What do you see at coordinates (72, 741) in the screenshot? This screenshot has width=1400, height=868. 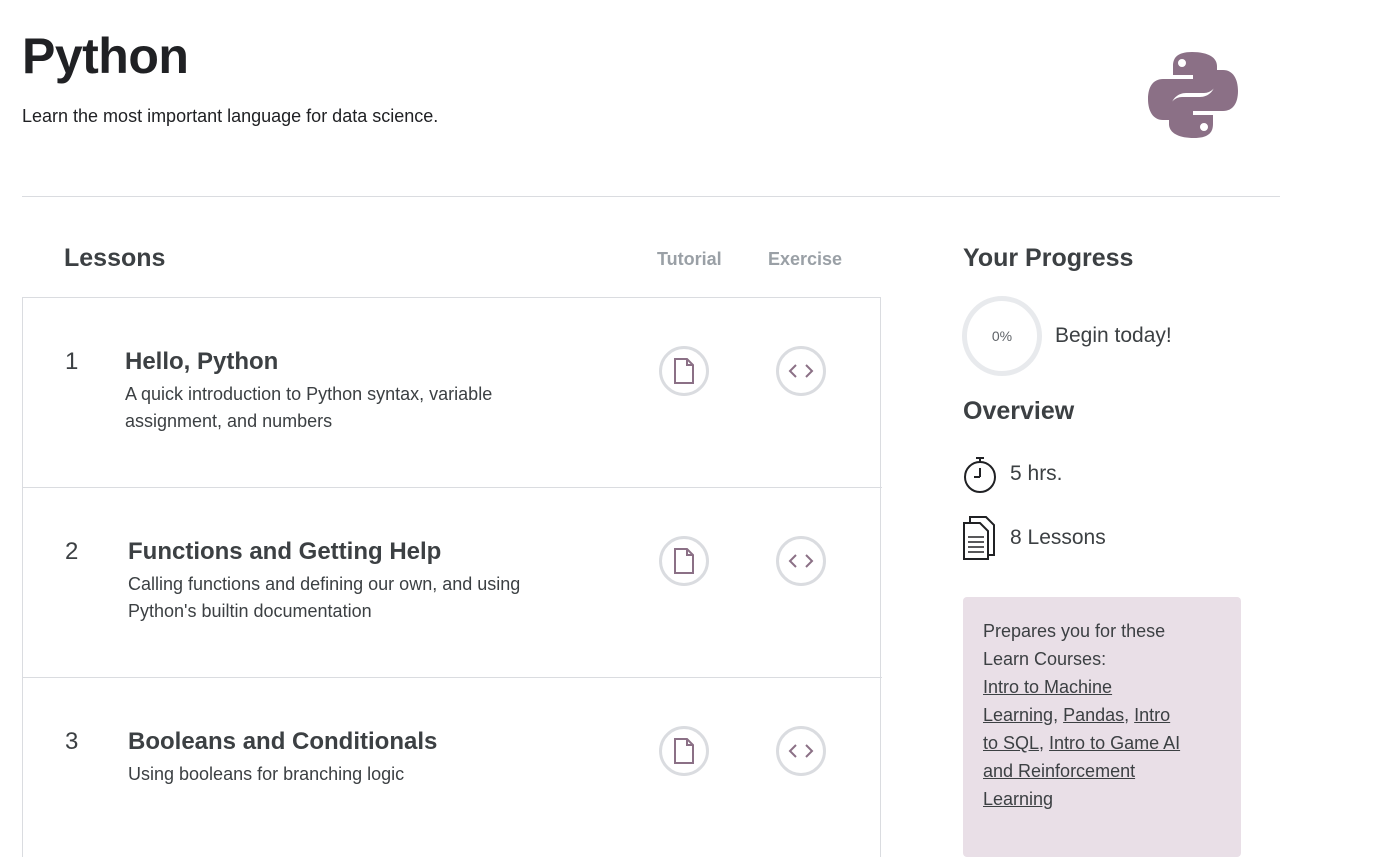 I see `lesson-number: 3` at bounding box center [72, 741].